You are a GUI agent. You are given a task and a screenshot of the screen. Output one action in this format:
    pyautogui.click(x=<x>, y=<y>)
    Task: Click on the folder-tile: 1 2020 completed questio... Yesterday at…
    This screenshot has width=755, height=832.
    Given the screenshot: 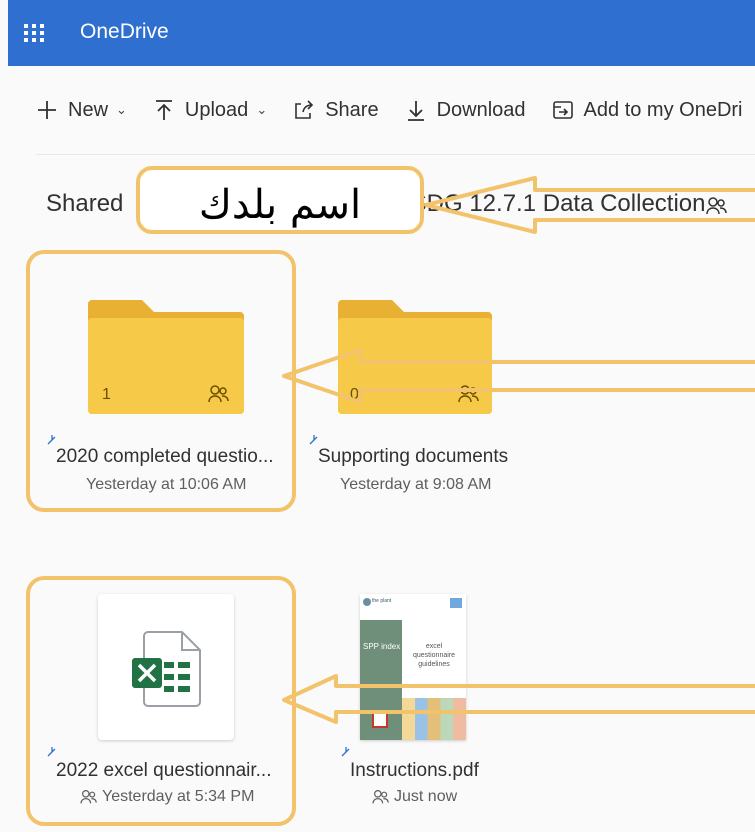 What is the action you would take?
    pyautogui.click(x=165, y=395)
    